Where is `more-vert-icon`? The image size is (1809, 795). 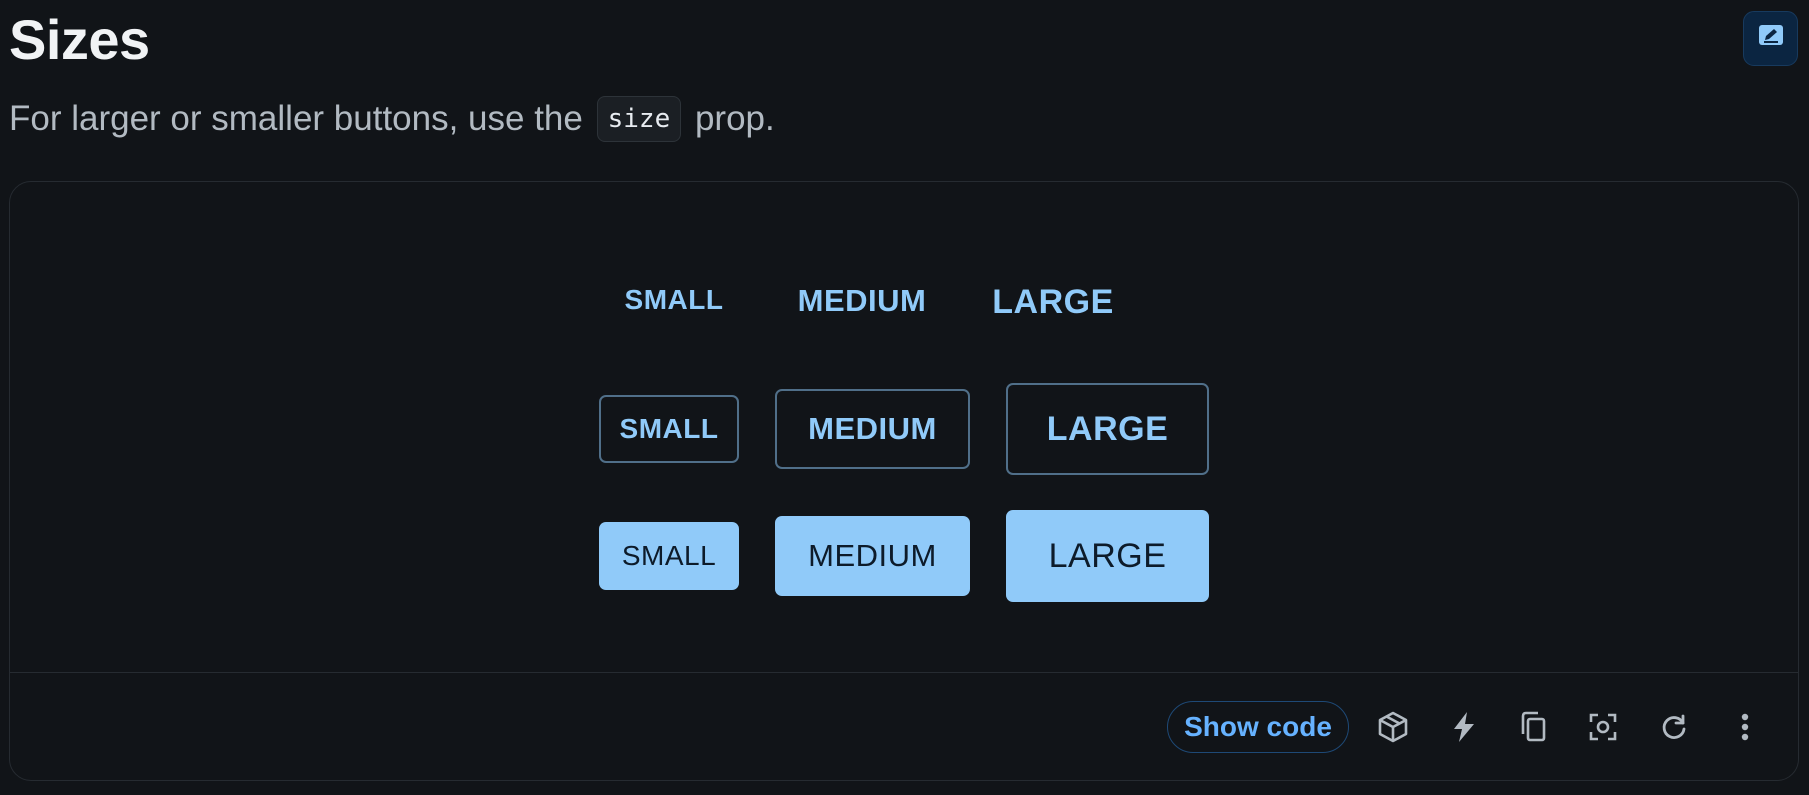
more-vert-icon is located at coordinates (1745, 727).